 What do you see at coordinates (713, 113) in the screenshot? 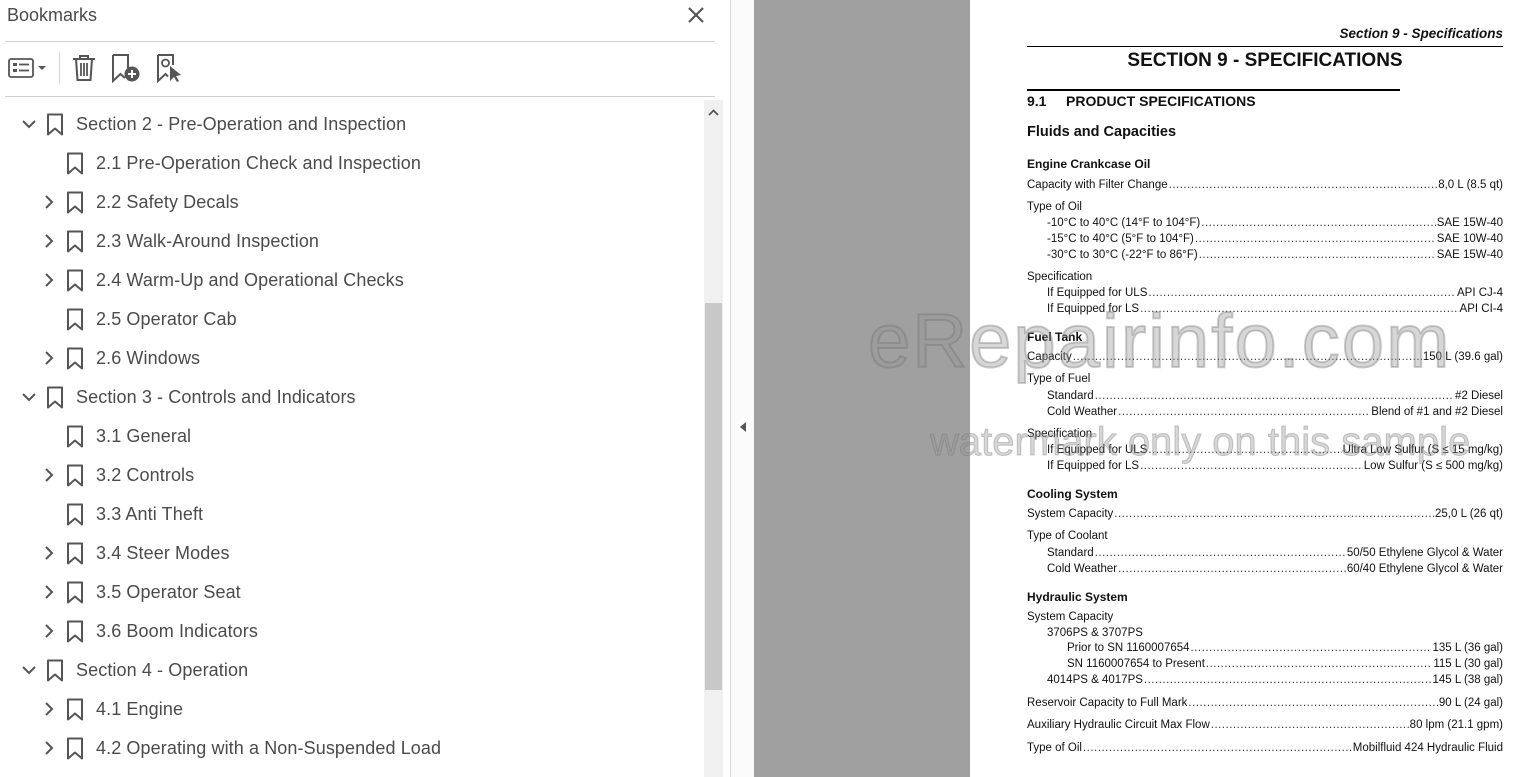
I see `scroll-up-arrow-icon` at bounding box center [713, 113].